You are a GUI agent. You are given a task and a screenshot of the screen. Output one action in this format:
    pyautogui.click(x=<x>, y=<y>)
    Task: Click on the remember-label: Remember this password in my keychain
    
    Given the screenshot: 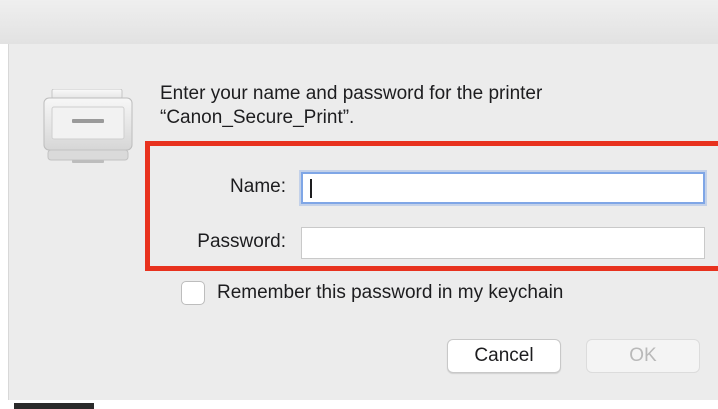 What is the action you would take?
    pyautogui.click(x=390, y=293)
    